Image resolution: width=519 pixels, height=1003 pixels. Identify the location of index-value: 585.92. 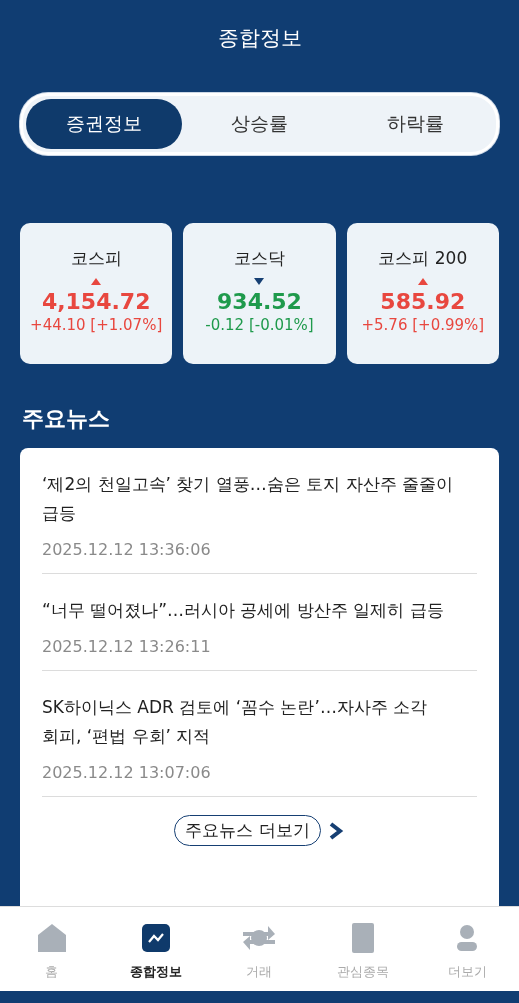
(423, 301).